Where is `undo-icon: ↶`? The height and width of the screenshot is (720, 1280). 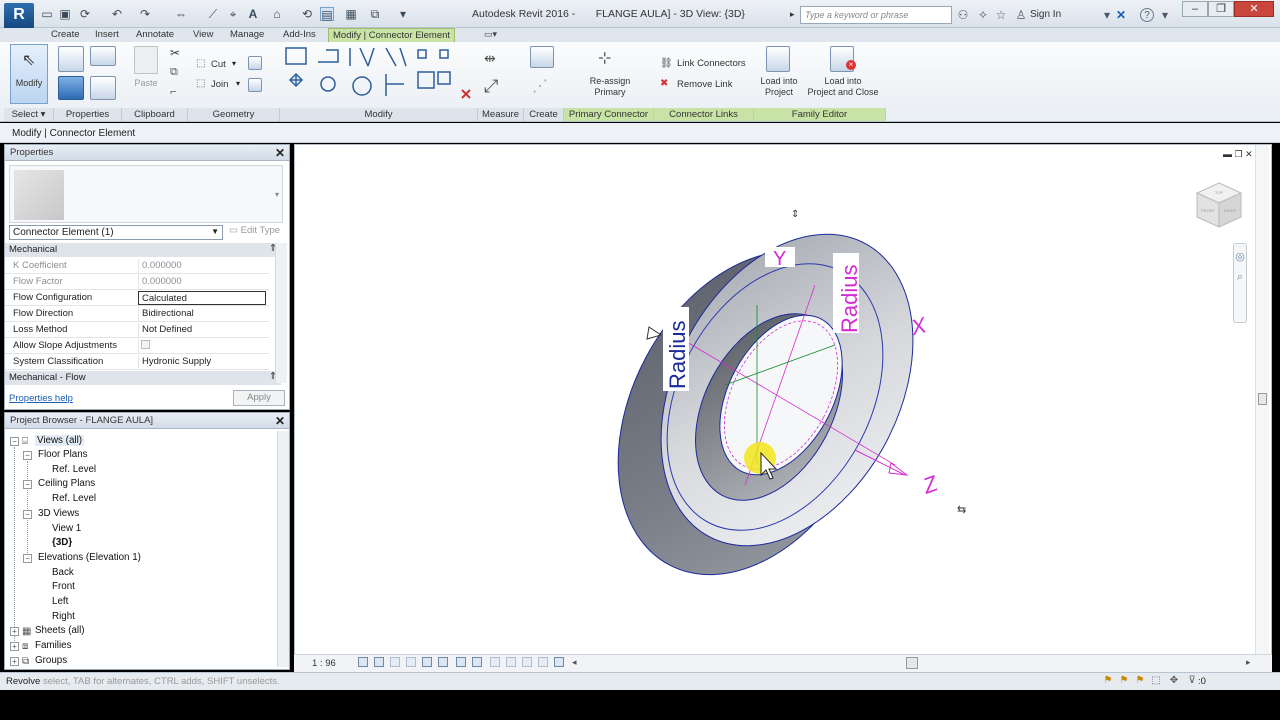
undo-icon: ↶ is located at coordinates (117, 14).